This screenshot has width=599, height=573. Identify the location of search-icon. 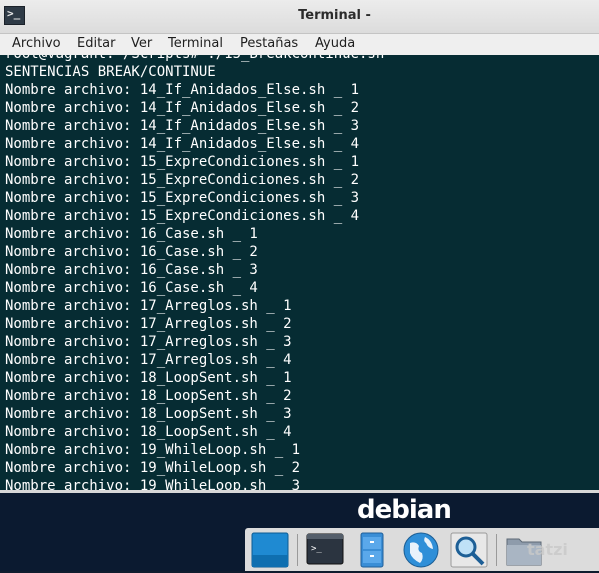
(469, 550).